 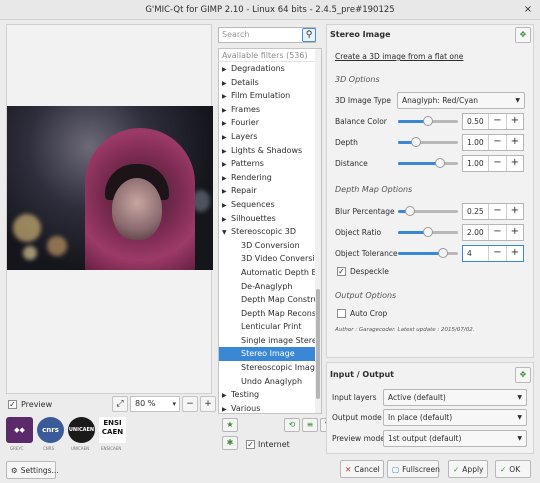 I want to click on tree-filter-item: Stereoscopic Image Alignment, so click(x=270, y=368).